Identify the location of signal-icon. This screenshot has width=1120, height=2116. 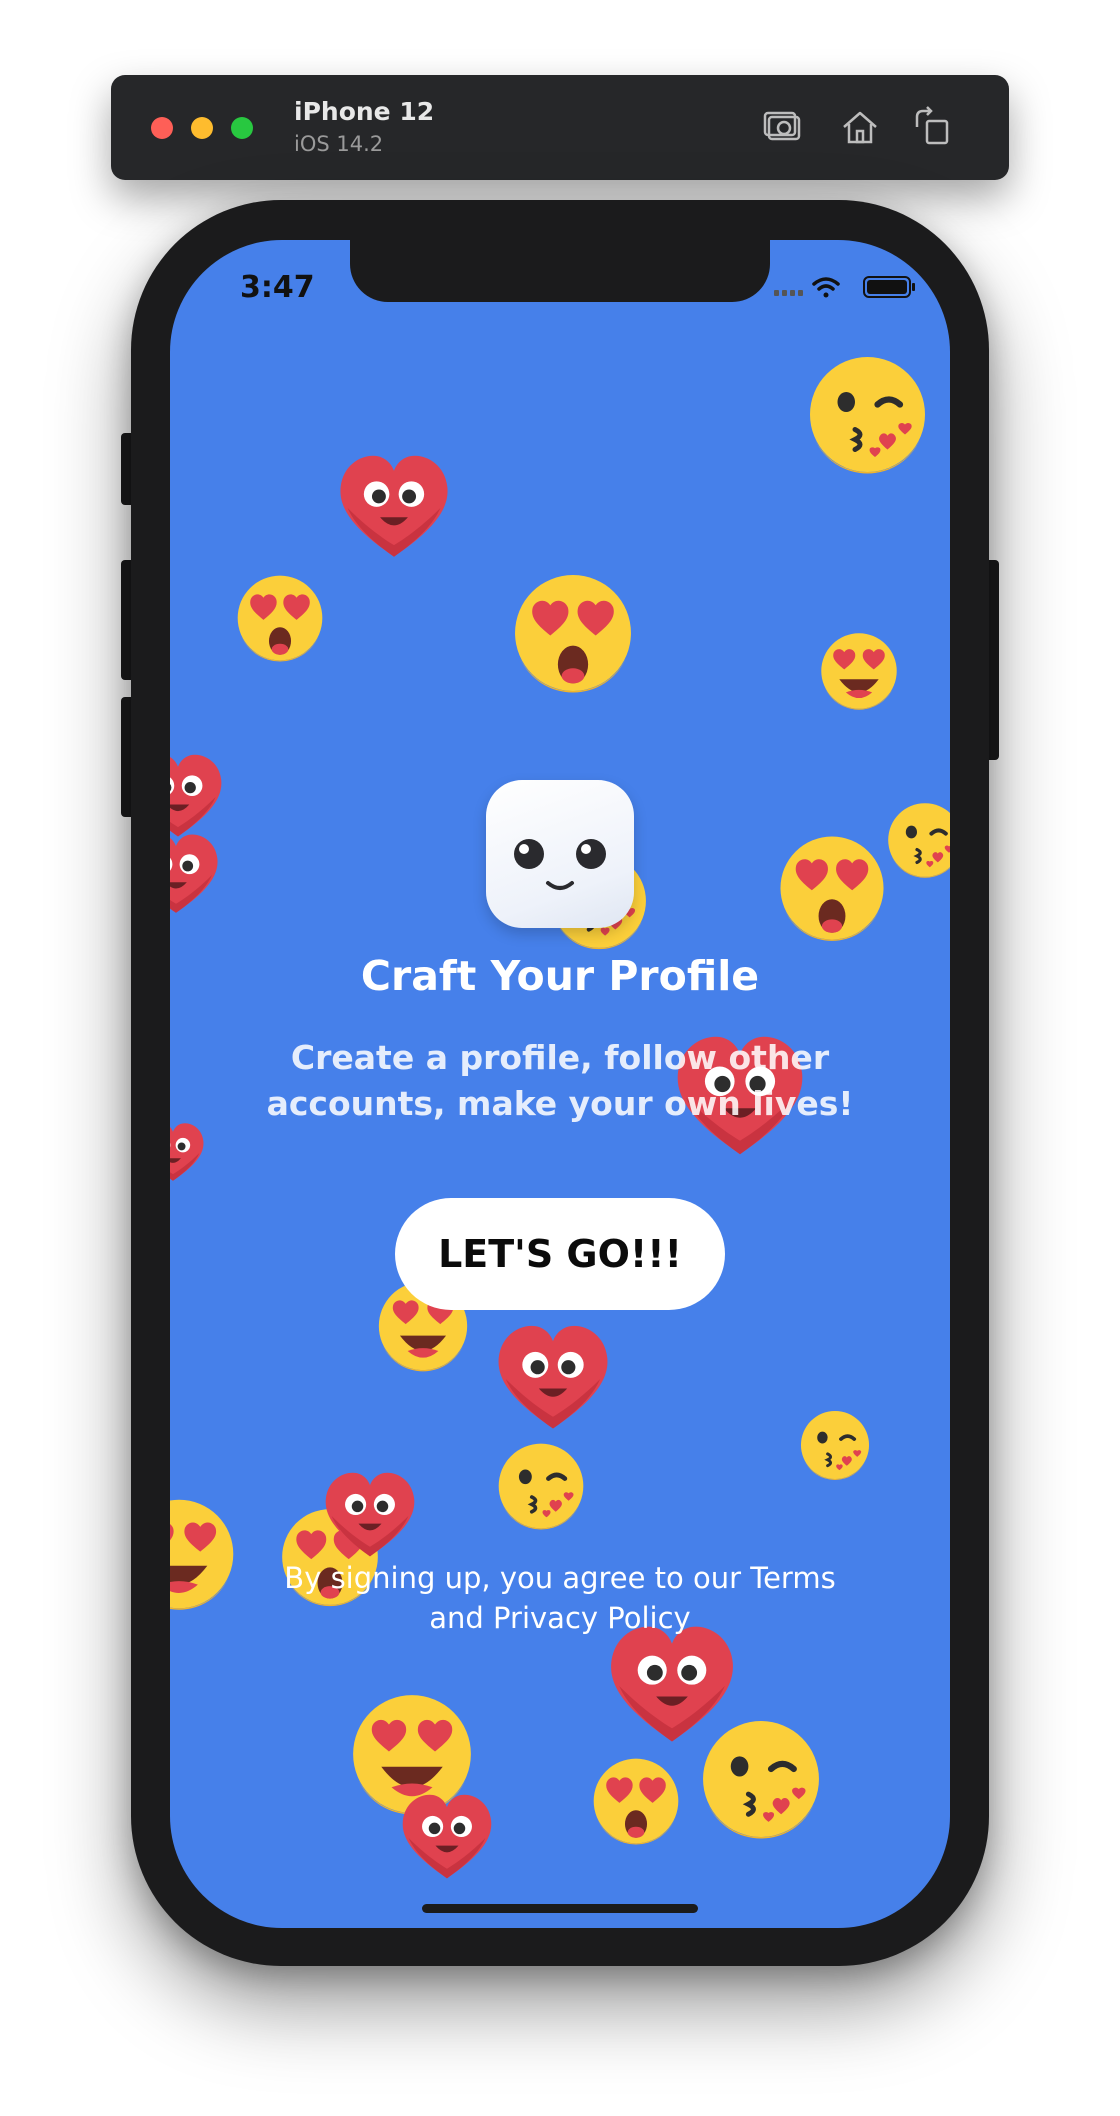
(788, 293).